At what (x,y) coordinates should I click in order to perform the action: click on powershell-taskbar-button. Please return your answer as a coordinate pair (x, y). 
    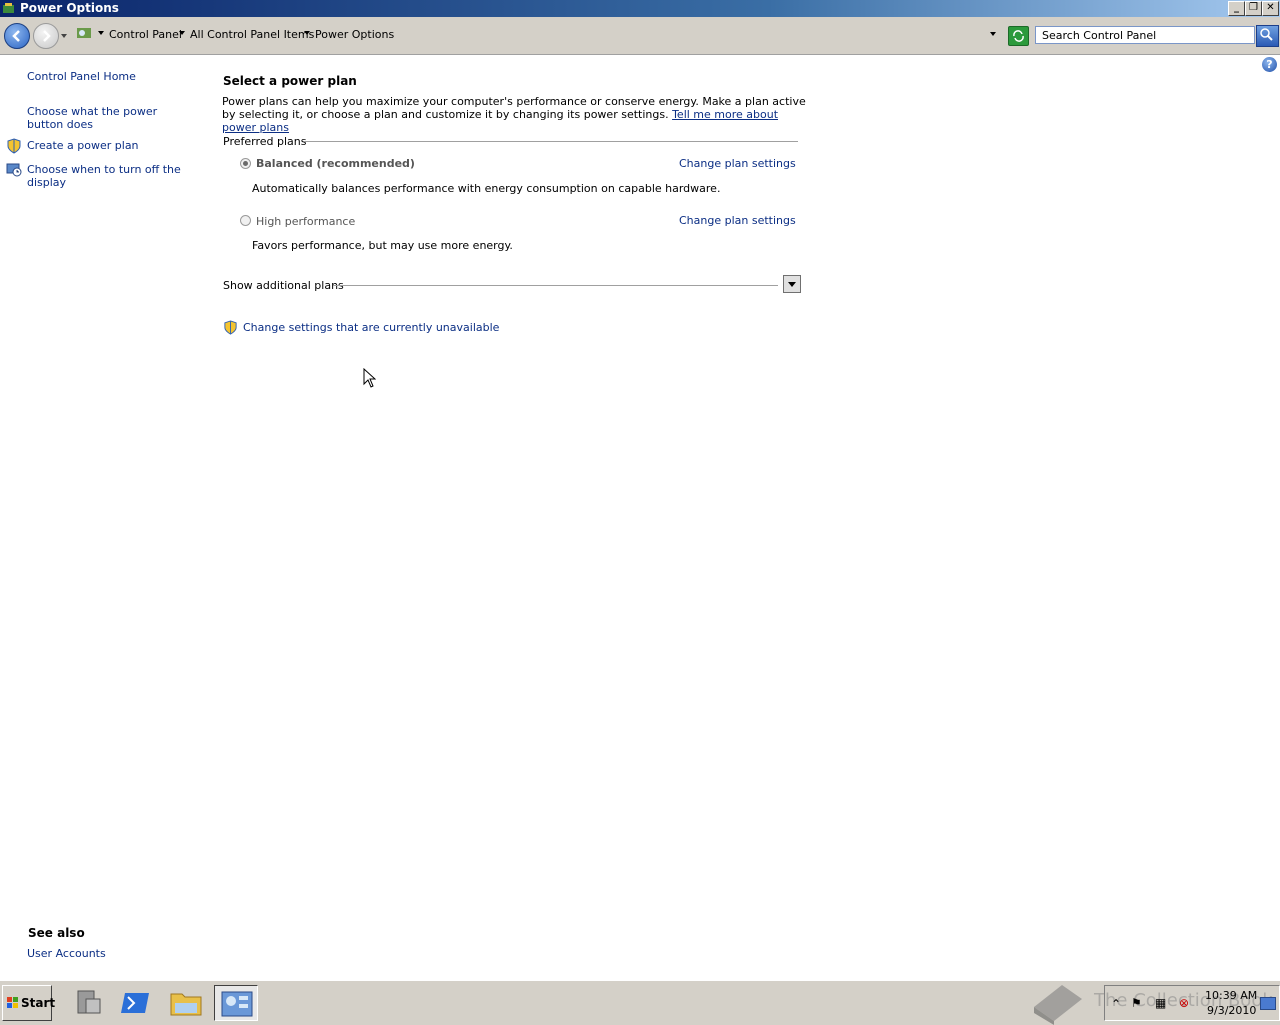
    Looking at the image, I should click on (137, 1003).